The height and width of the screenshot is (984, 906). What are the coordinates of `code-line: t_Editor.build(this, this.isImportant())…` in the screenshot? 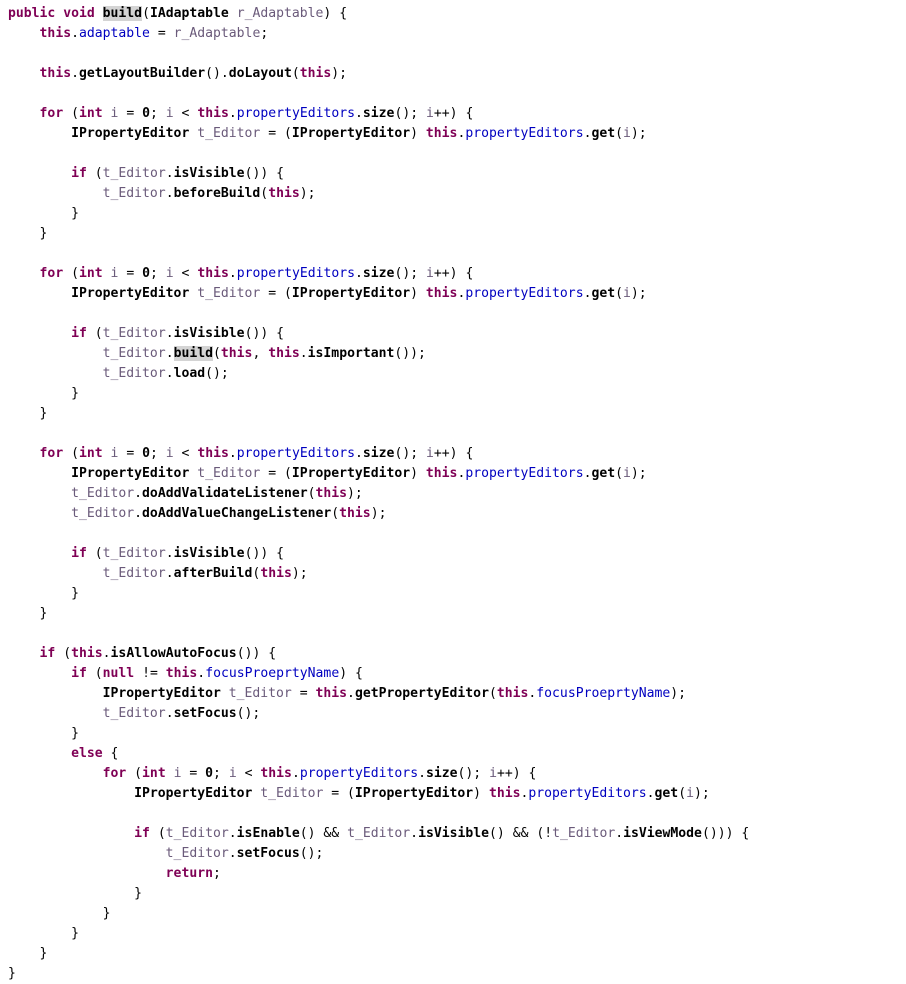 It's located at (264, 353).